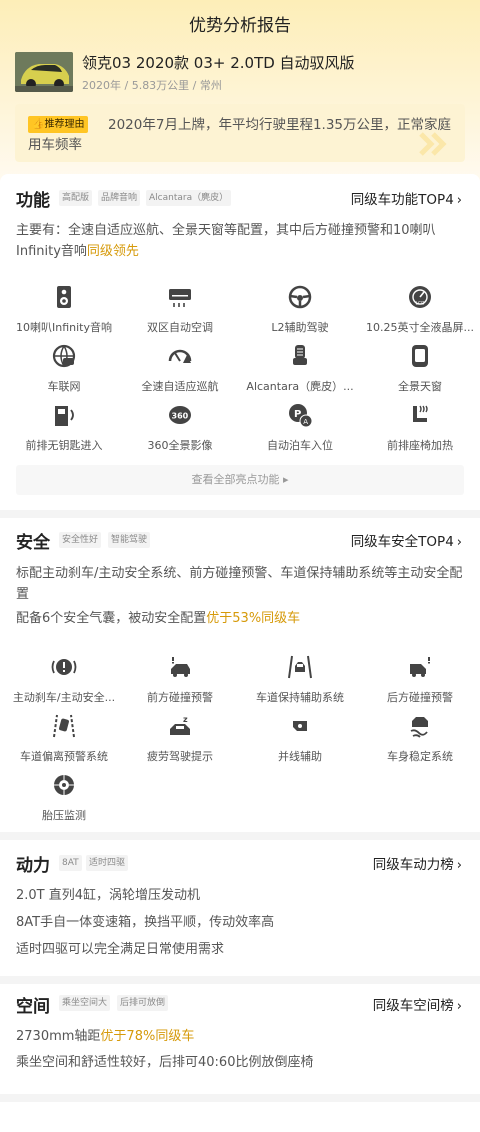 This screenshot has height=1132, width=480. What do you see at coordinates (406, 540) in the screenshot?
I see `safety-rank-link: 同级车安全TOP4 ›` at bounding box center [406, 540].